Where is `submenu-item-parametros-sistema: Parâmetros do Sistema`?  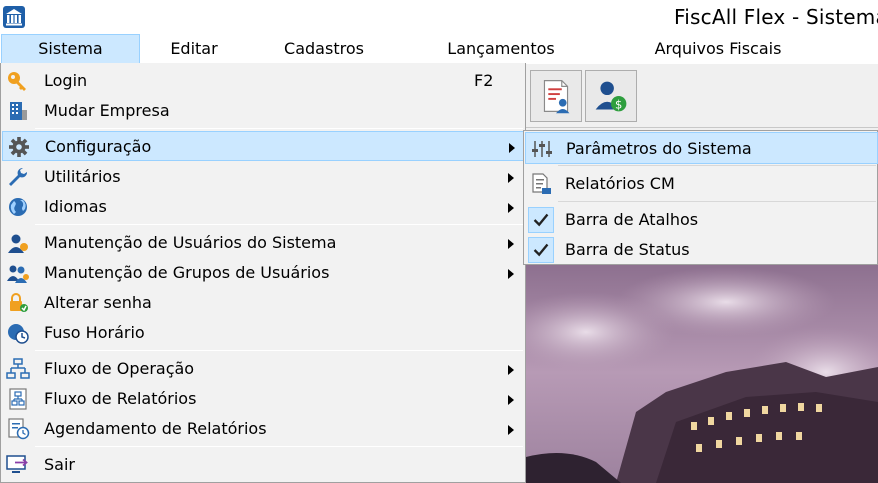
submenu-item-parametros-sistema: Parâmetros do Sistema is located at coordinates (701, 148).